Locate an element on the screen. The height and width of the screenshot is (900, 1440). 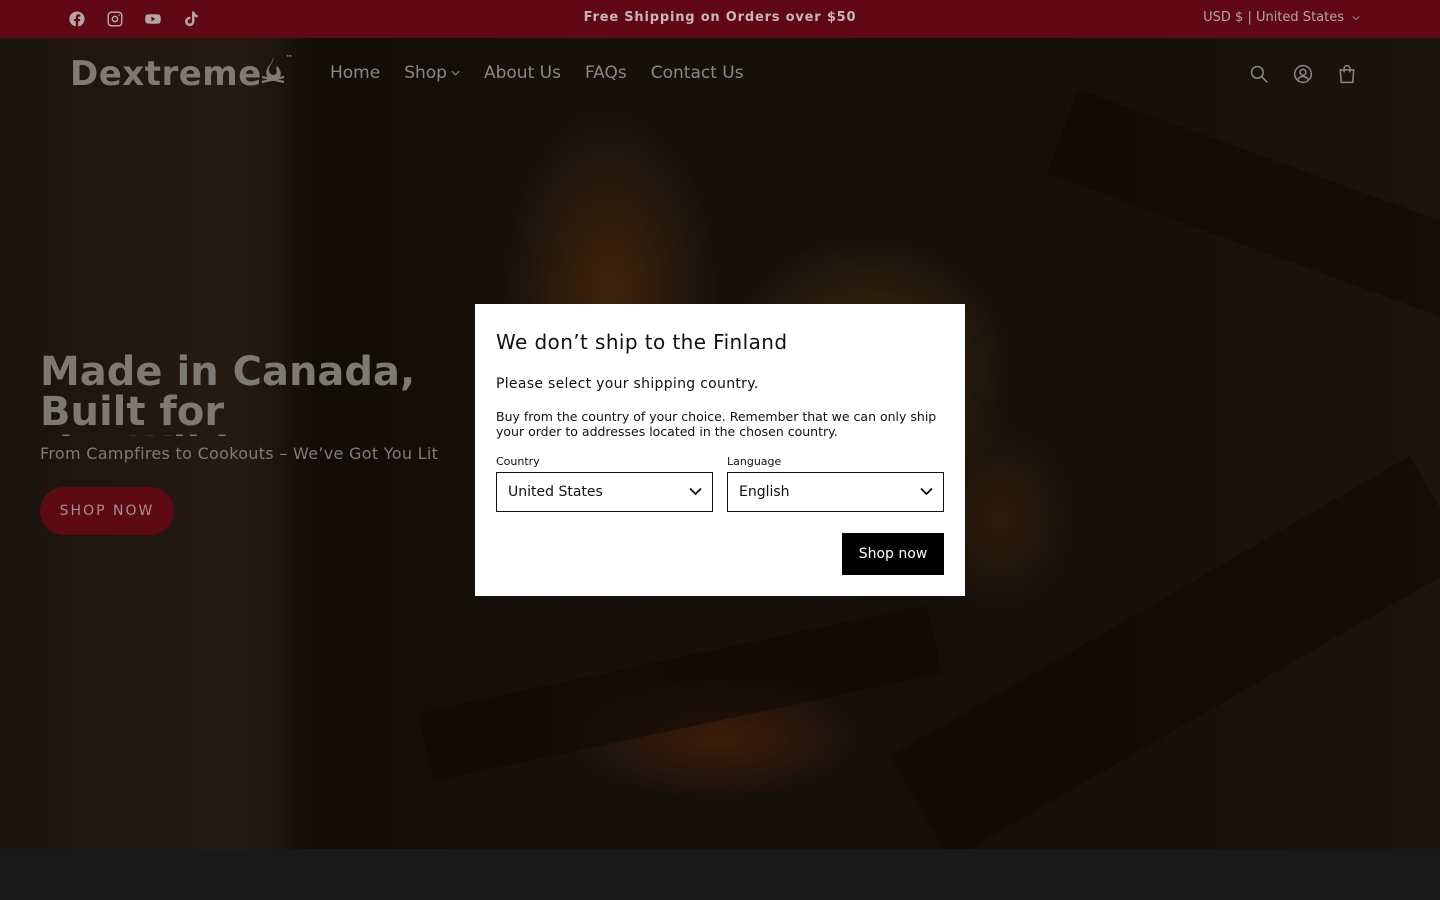
hero-title: Made in Canada, Built for the Wild is located at coordinates (228, 394).